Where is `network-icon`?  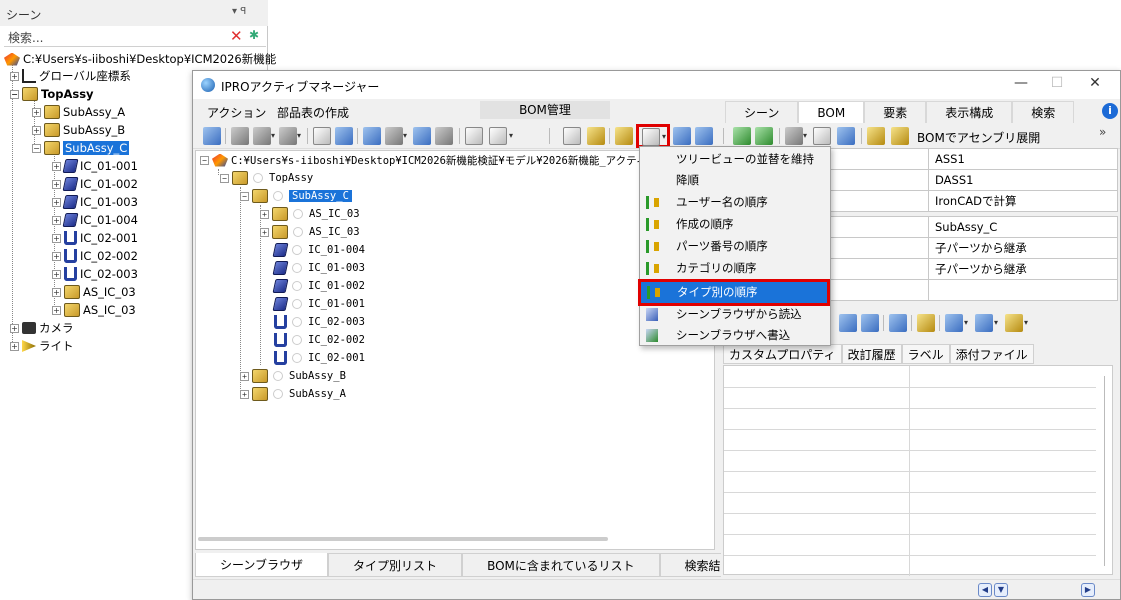 network-icon is located at coordinates (444, 136).